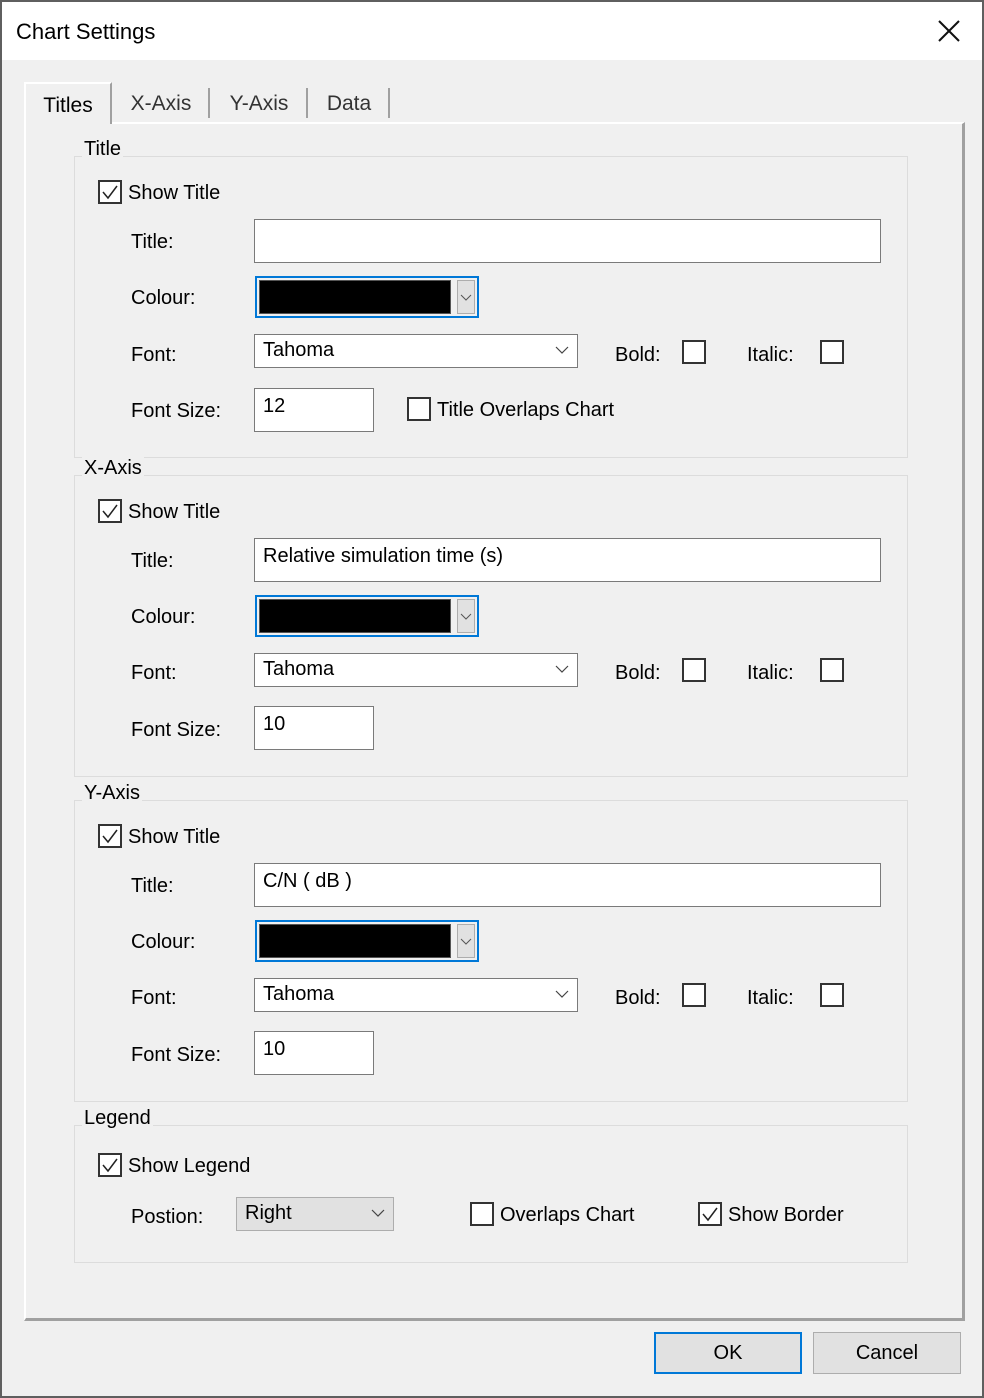  What do you see at coordinates (68, 103) in the screenshot?
I see `tab-titles: Titles` at bounding box center [68, 103].